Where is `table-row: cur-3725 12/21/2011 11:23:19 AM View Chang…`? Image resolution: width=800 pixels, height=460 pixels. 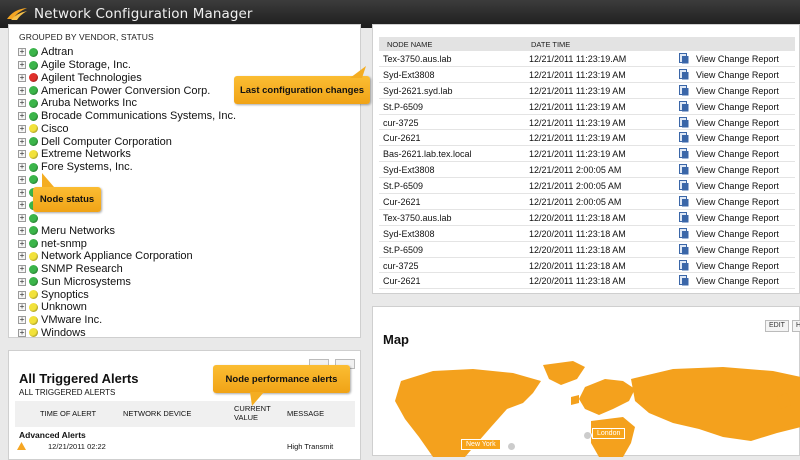 table-row: cur-3725 12/21/2011 11:23:19 AM View Chang… is located at coordinates (587, 123).